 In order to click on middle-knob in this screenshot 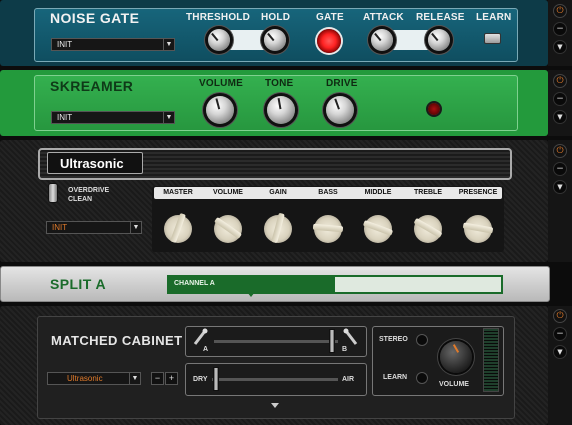, I will do `click(378, 229)`.